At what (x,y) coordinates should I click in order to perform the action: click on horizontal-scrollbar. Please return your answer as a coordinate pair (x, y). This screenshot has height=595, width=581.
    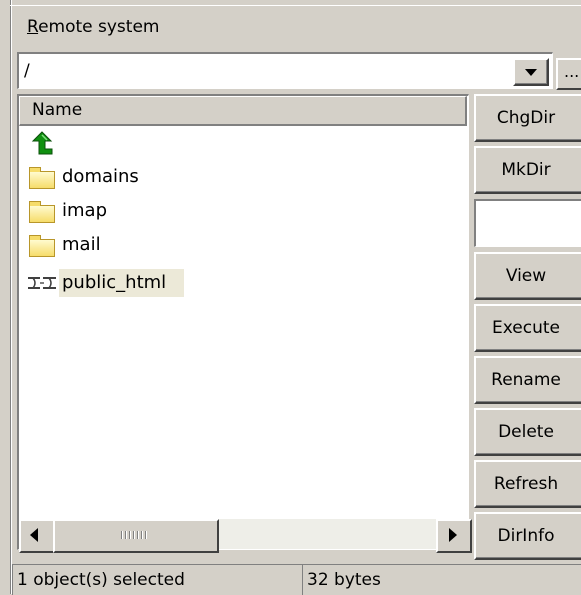
    Looking at the image, I should click on (245, 536).